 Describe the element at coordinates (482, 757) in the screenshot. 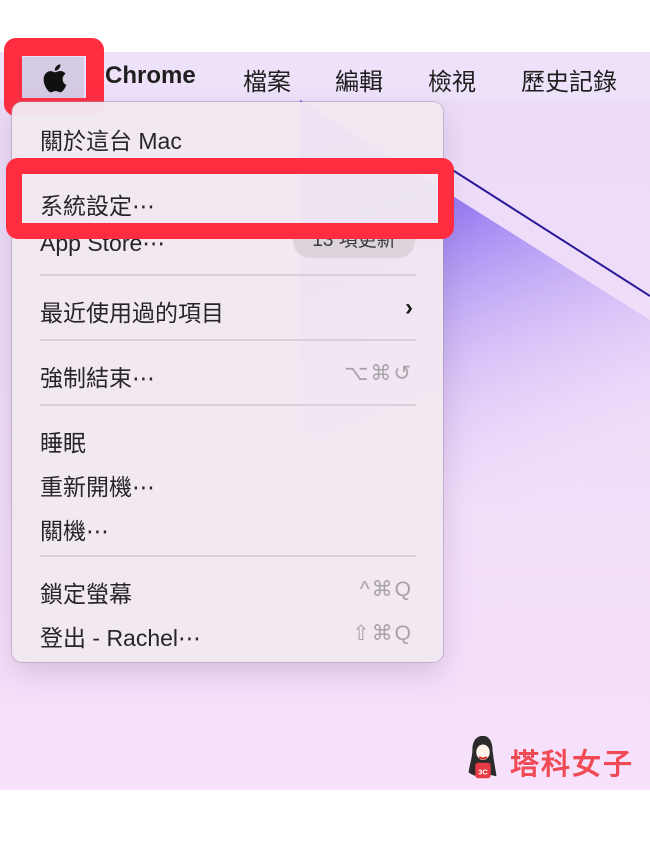

I see `watermark-girl-avatar-icon: 3C` at that location.